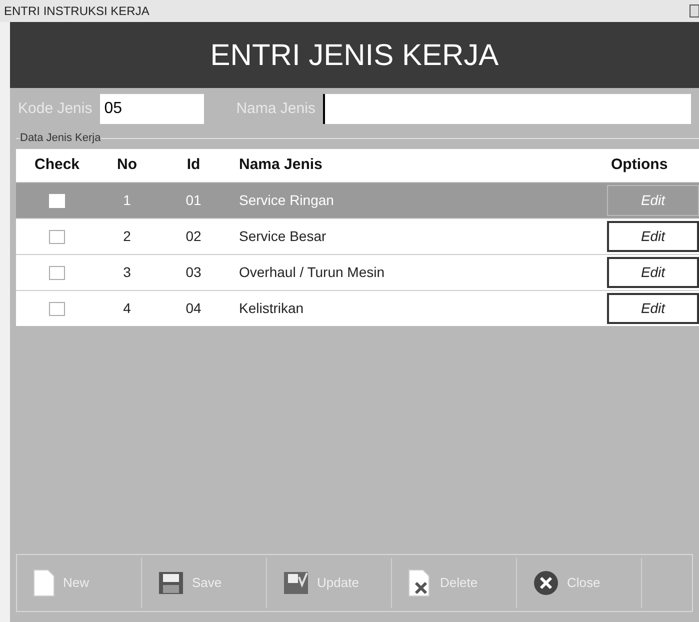 The height and width of the screenshot is (622, 699). What do you see at coordinates (127, 308) in the screenshot?
I see `table-cell-text: 4` at bounding box center [127, 308].